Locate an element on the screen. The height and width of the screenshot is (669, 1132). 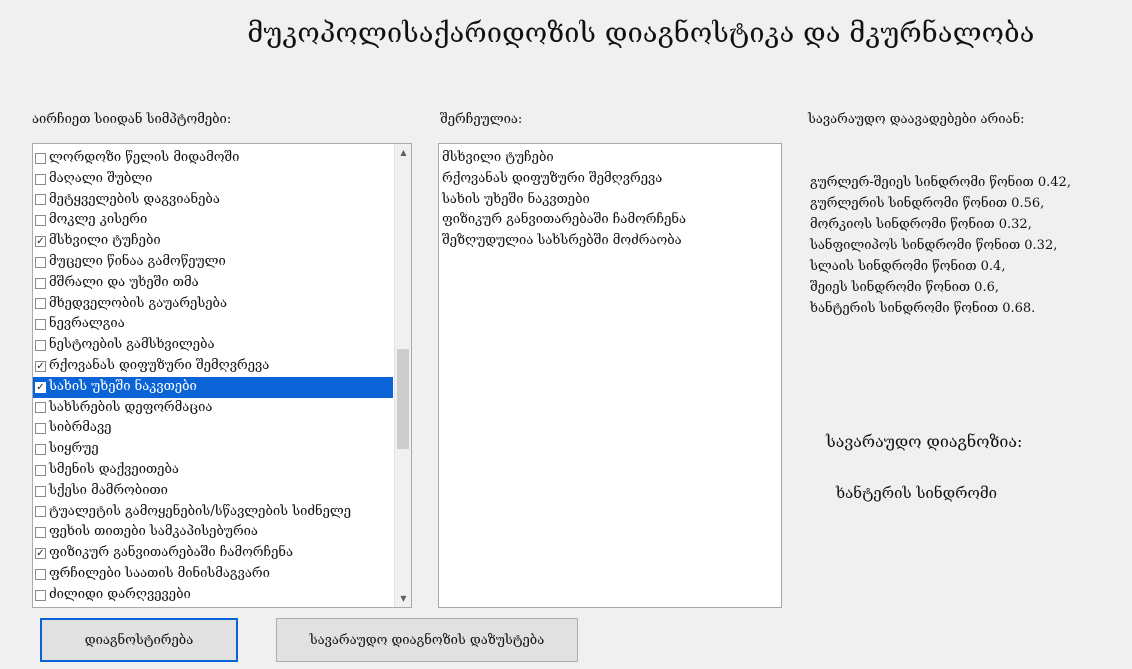
symptom-list-scrollbar: ▲ ▼ is located at coordinates (402, 375).